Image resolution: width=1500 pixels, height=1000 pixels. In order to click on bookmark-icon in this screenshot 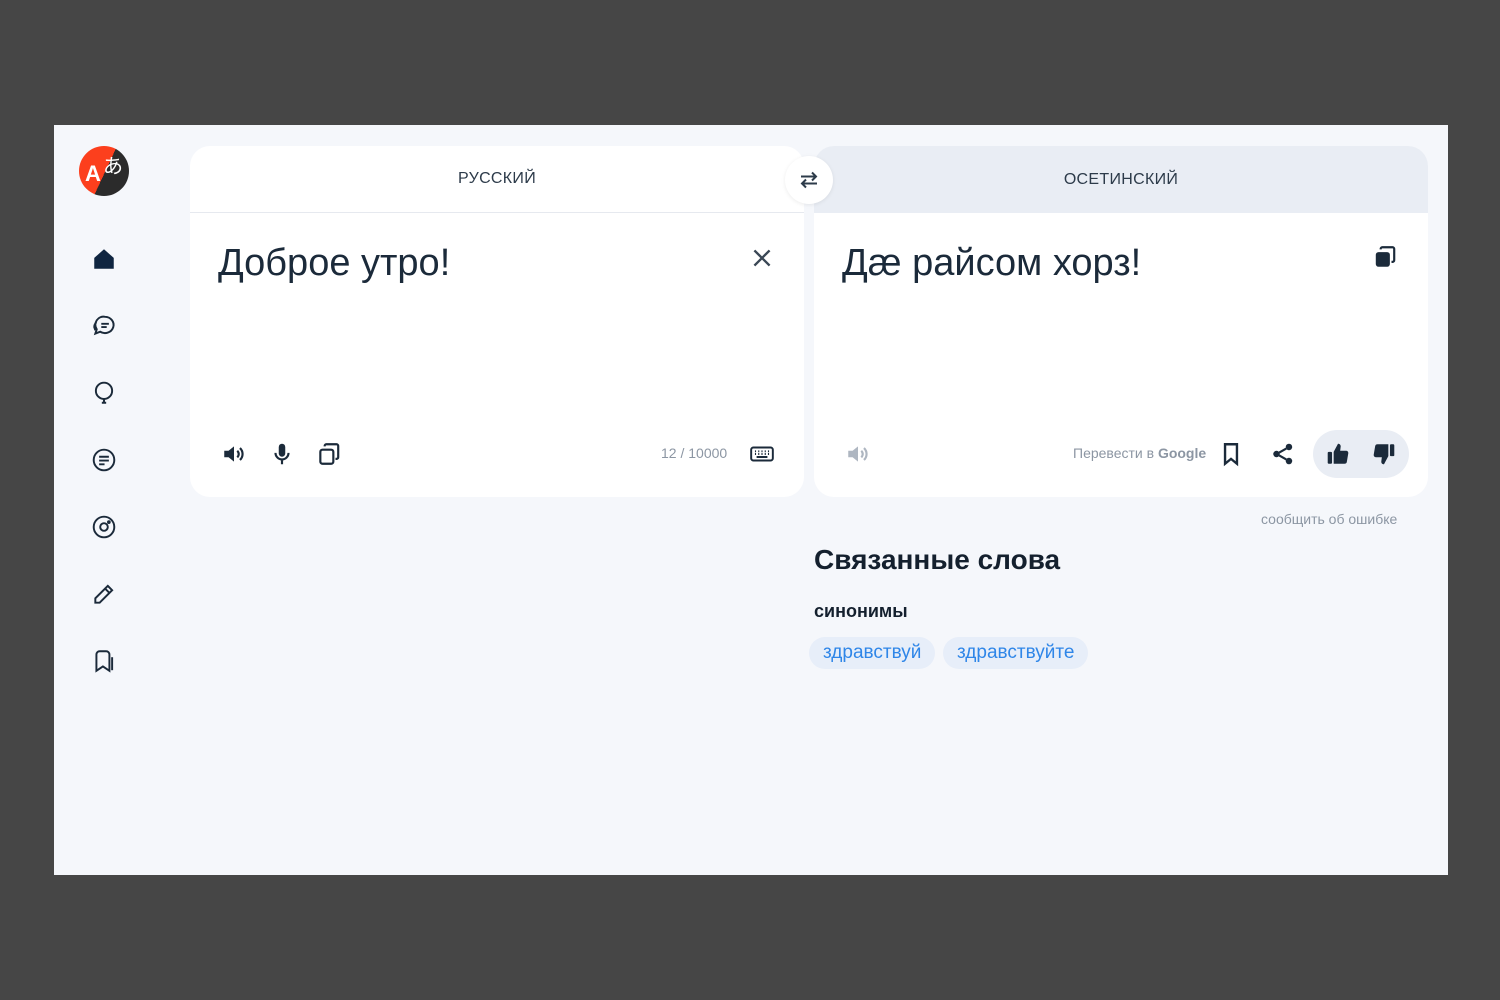, I will do `click(1231, 455)`.